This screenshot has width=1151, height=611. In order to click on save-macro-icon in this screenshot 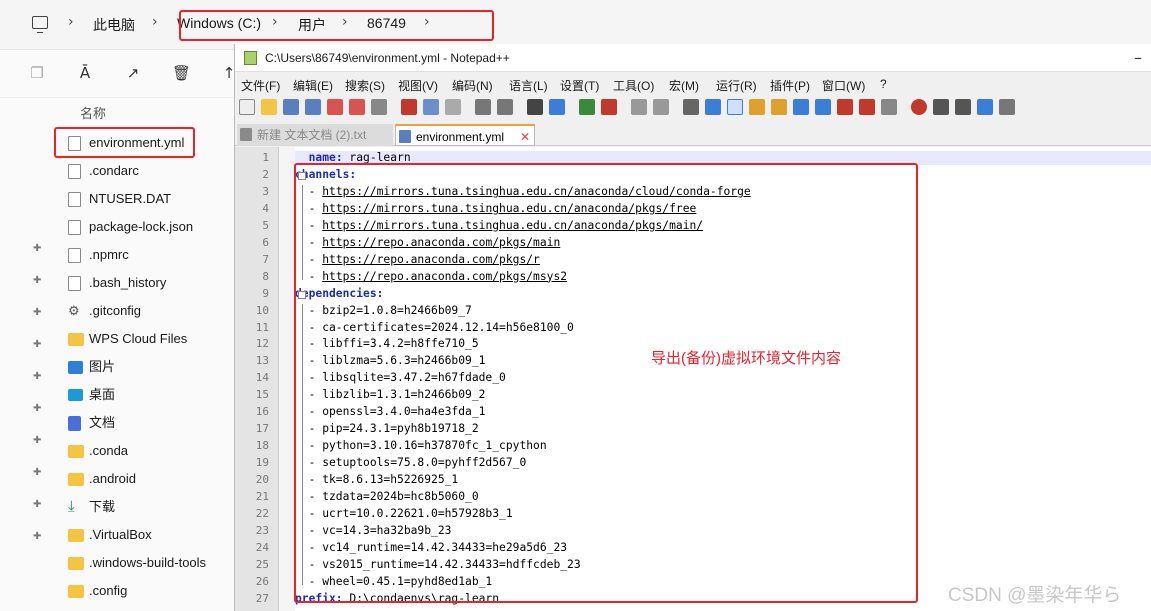, I will do `click(1007, 107)`.